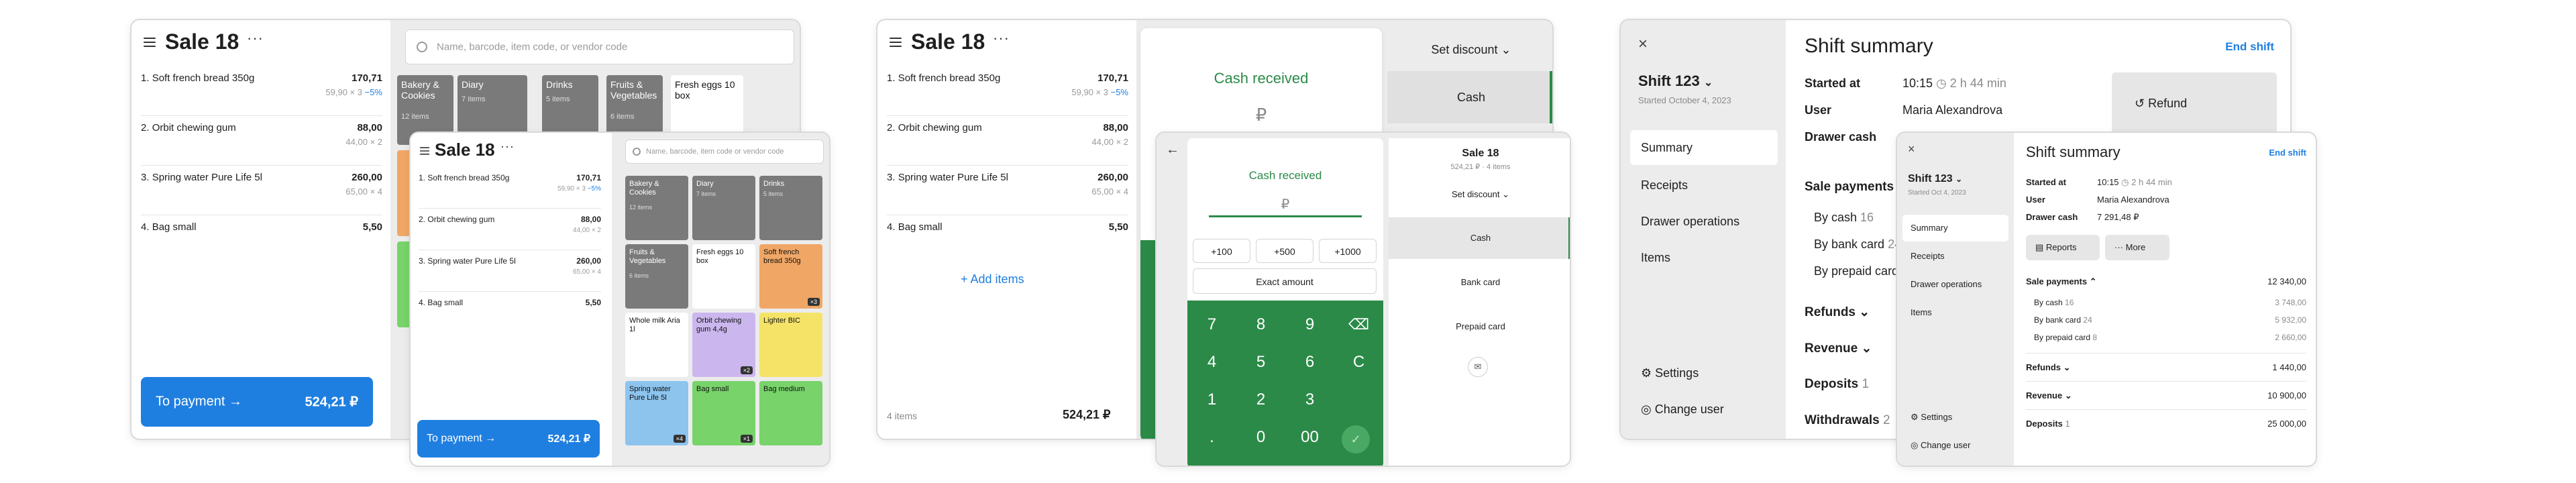  I want to click on search-input: Name, barcode, item code, or vendor code, so click(599, 47).